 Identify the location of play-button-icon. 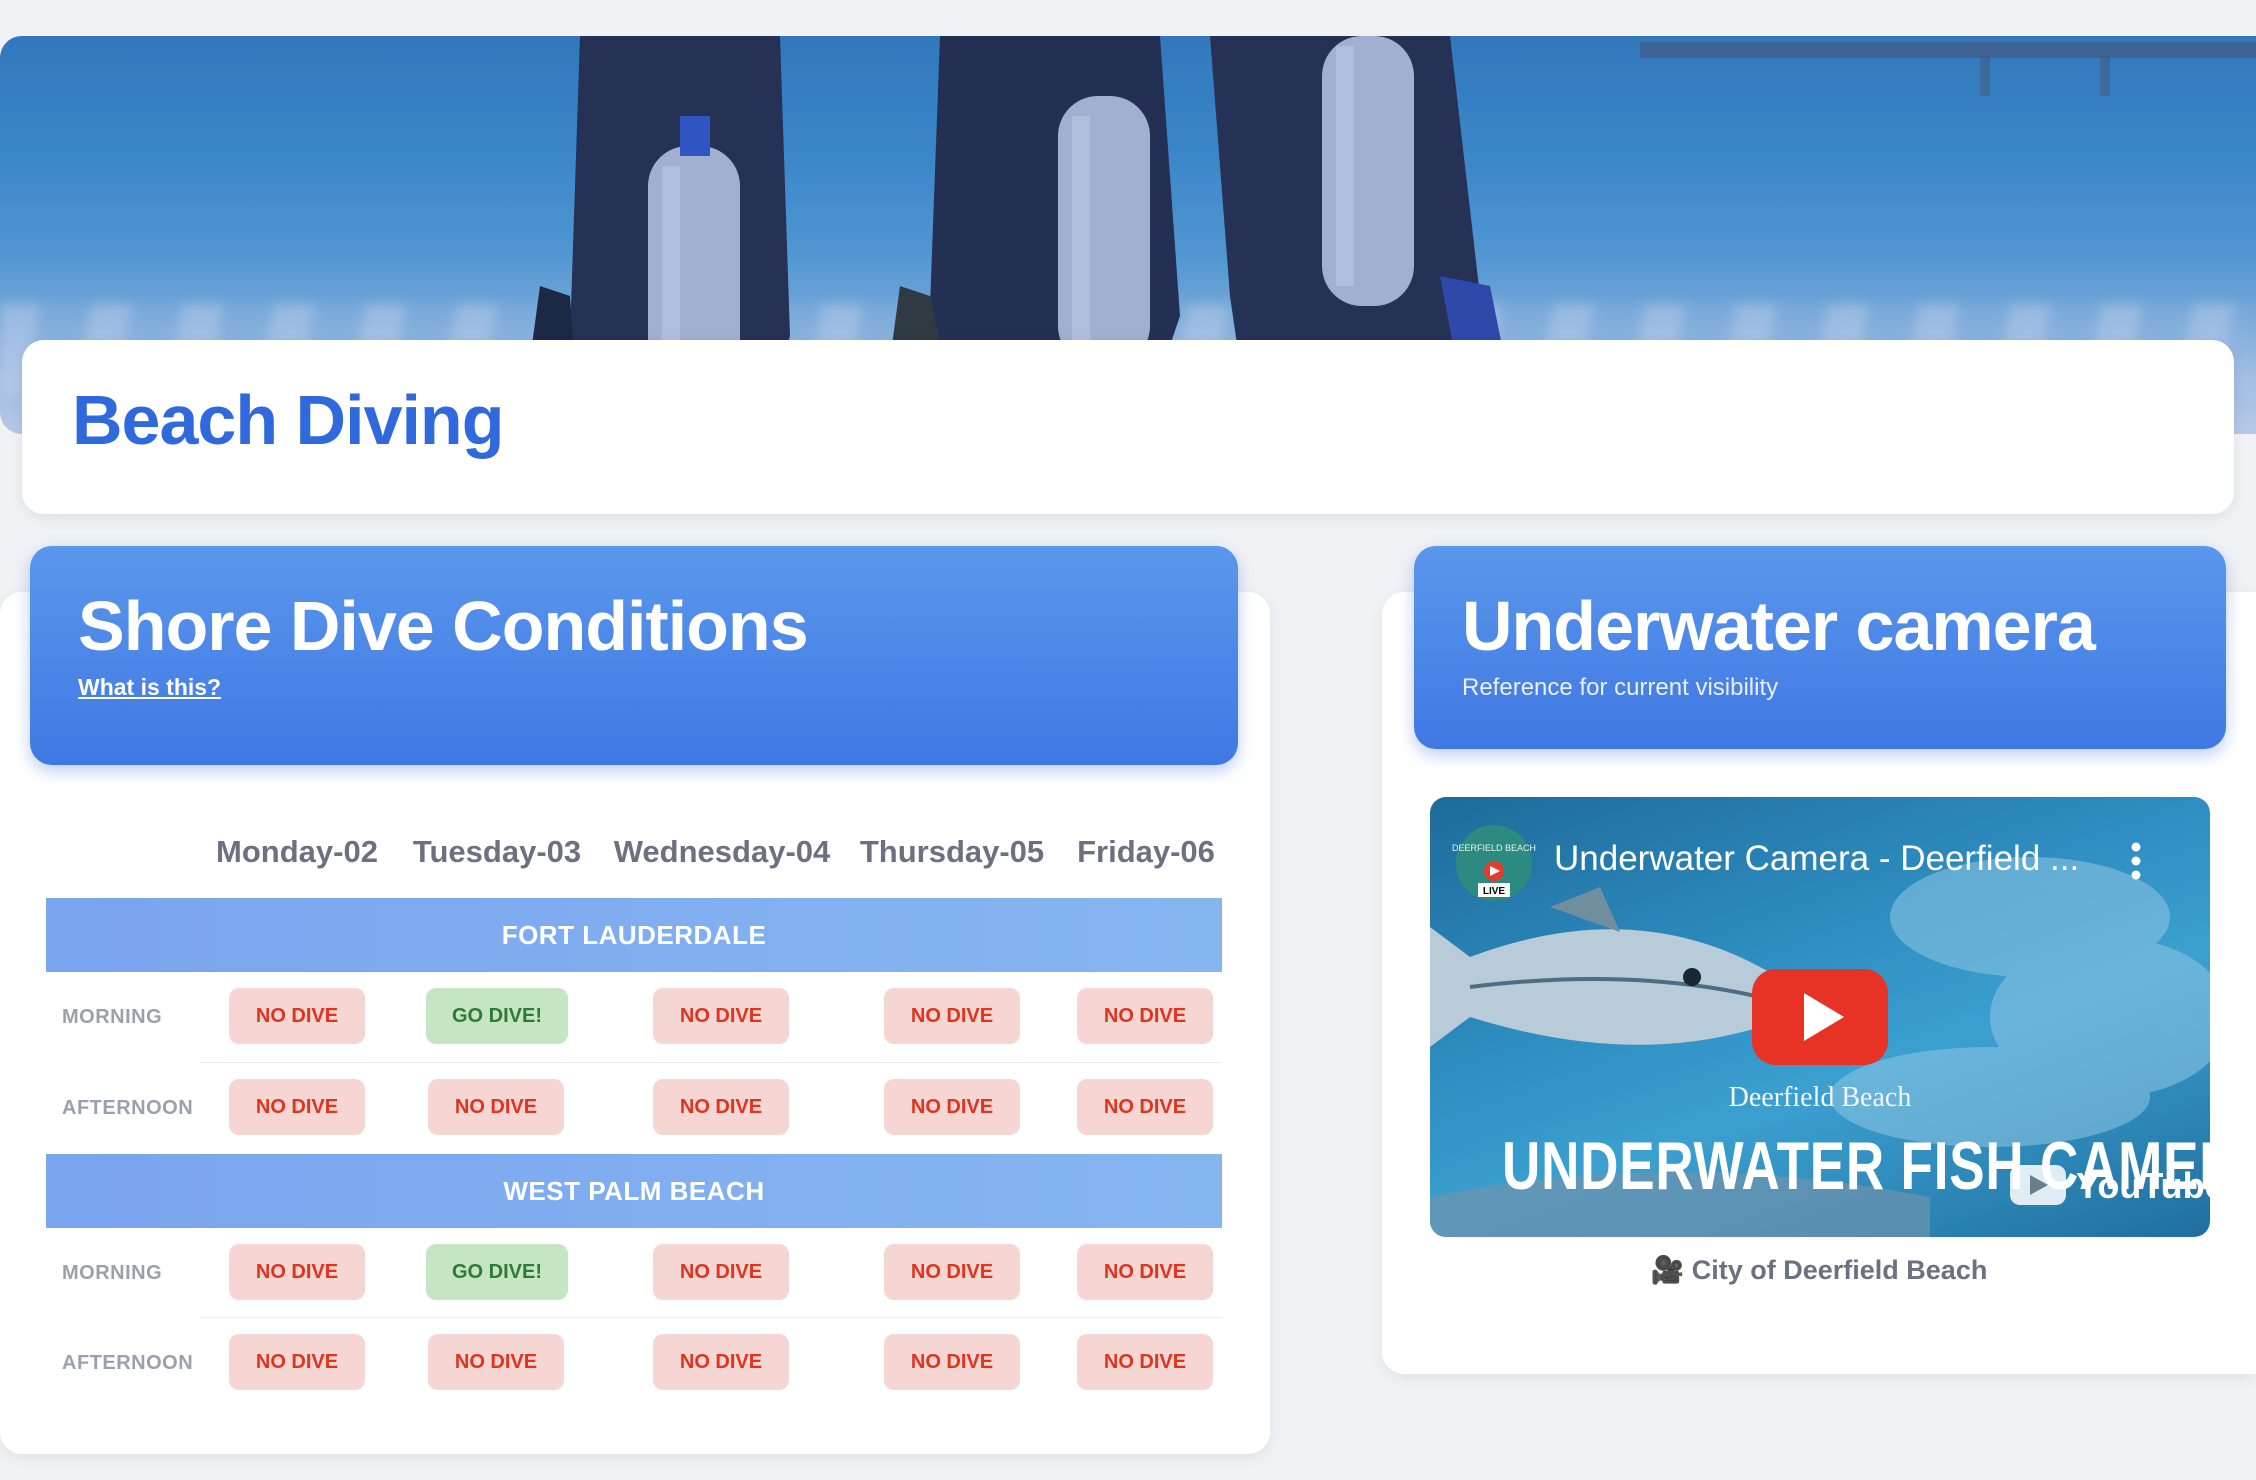
(1820, 1017).